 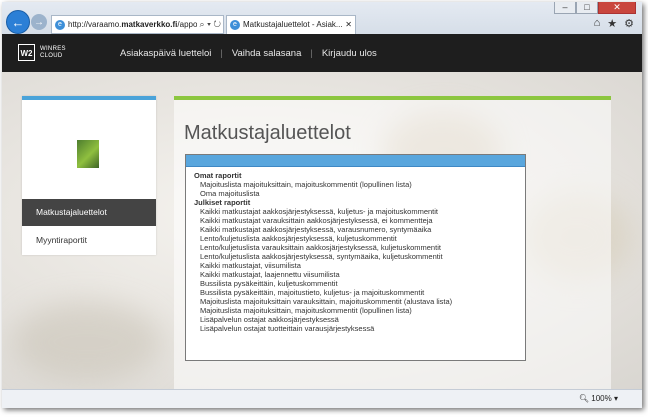 I want to click on winres-cloud-logo: W2 WINRES CLOUD, so click(x=42, y=52).